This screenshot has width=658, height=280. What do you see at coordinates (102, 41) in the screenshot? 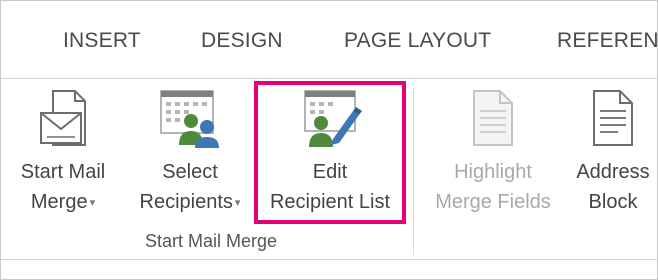
I see `tab-insert: INSERT` at bounding box center [102, 41].